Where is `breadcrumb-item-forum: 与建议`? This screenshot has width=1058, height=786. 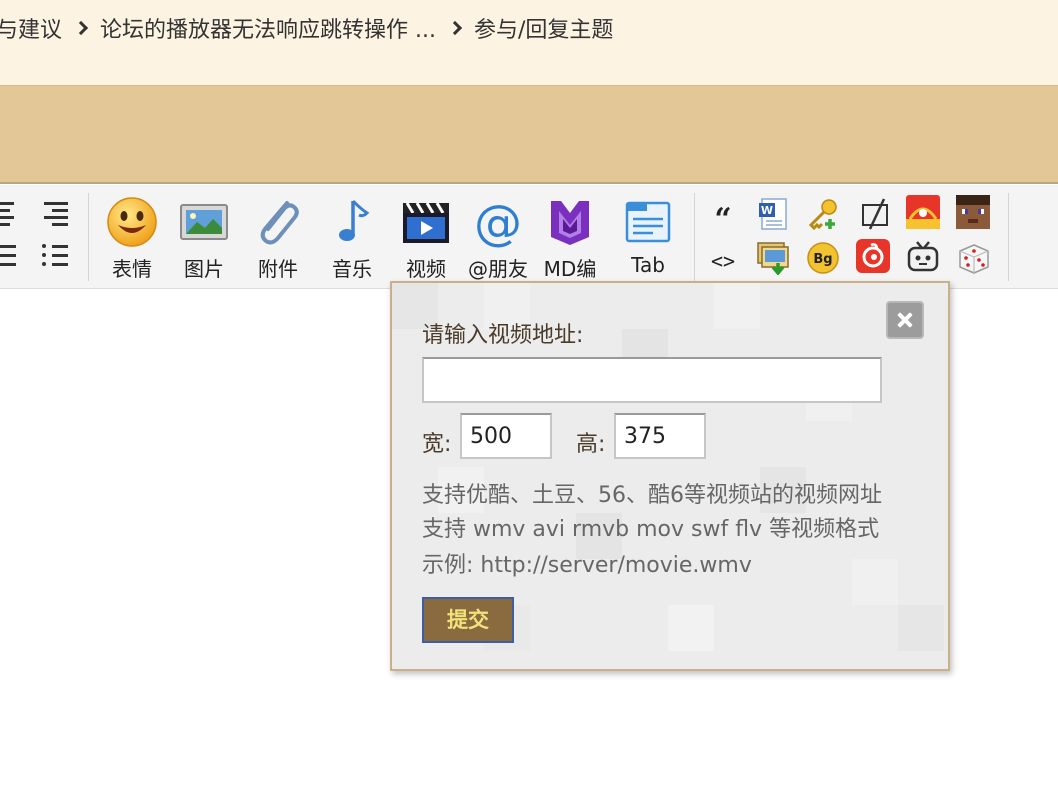 breadcrumb-item-forum: 与建议 is located at coordinates (31, 28).